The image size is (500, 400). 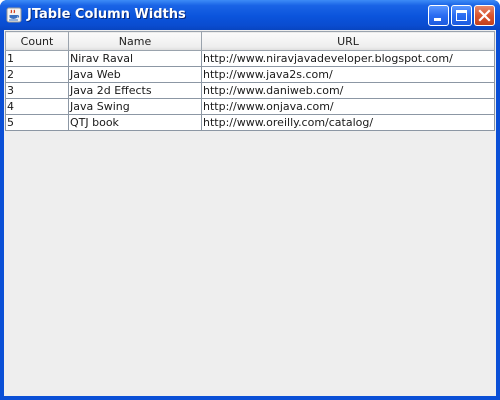 I want to click on column-header-url: URL, so click(x=348, y=41).